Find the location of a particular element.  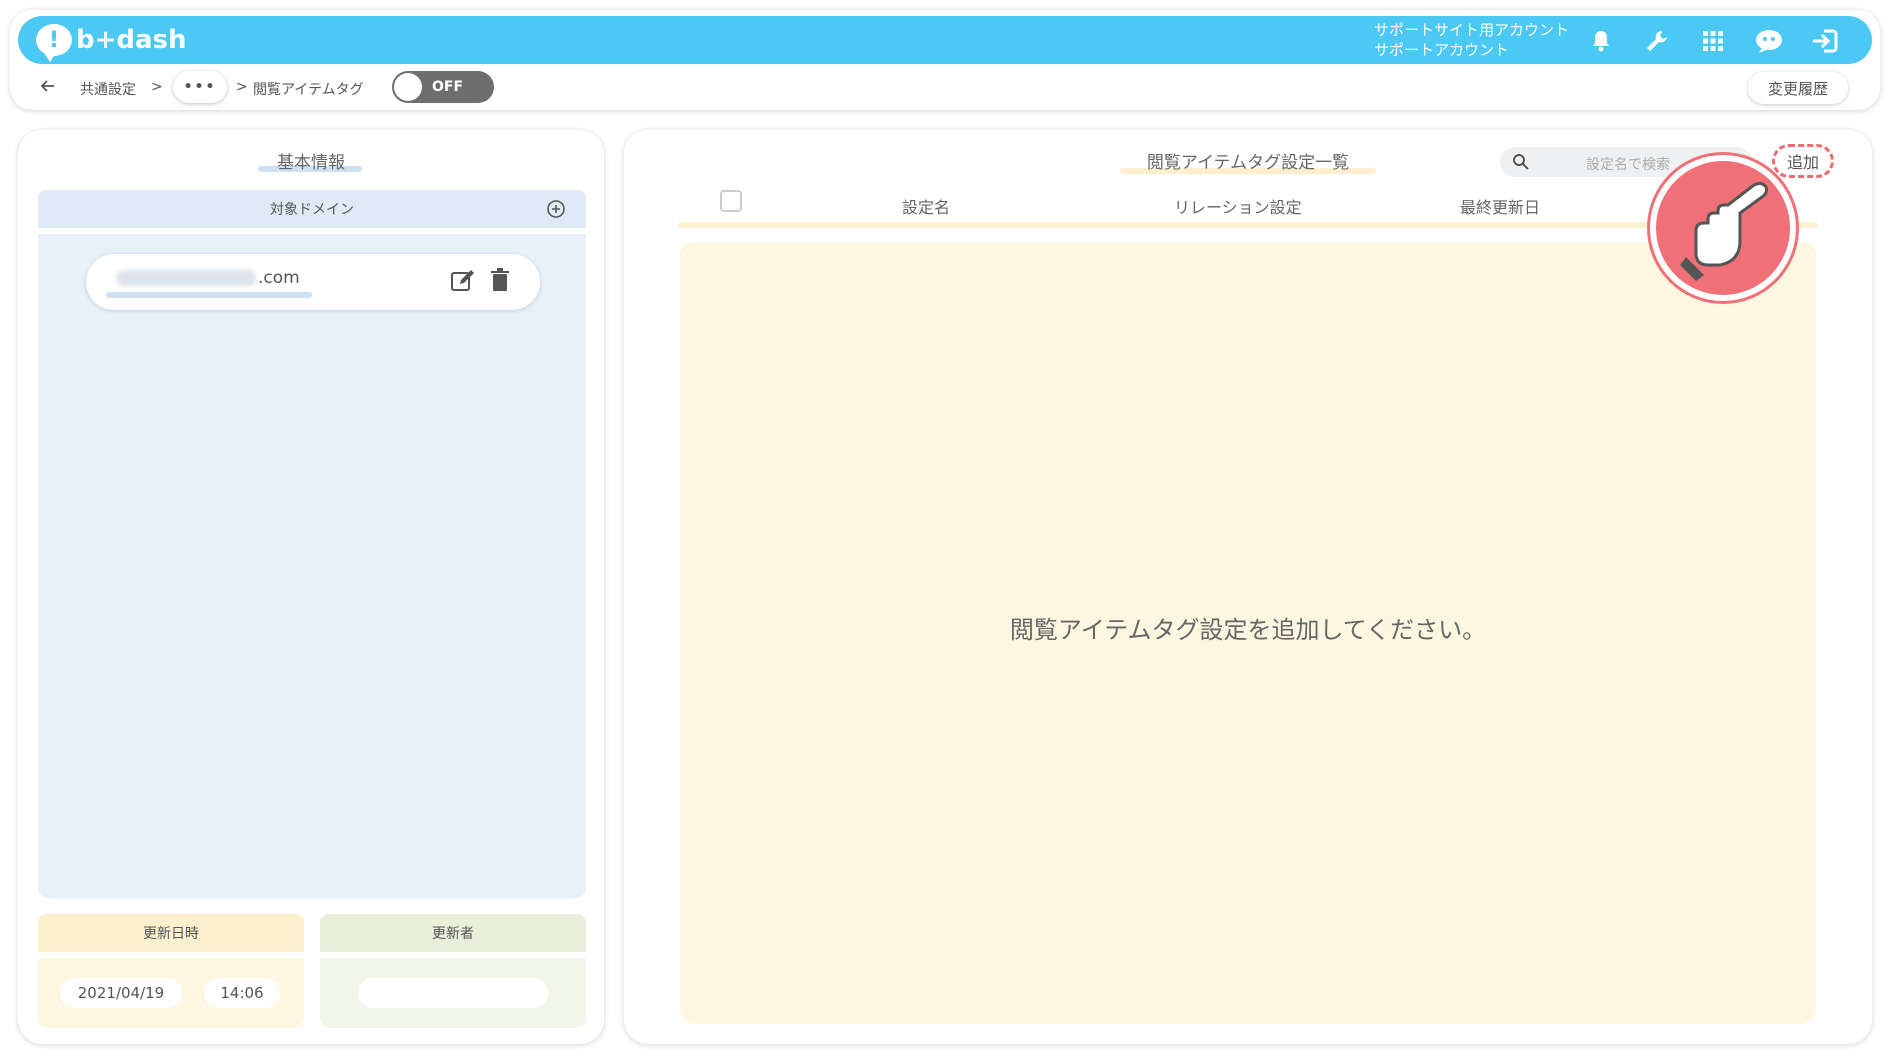

target-domain-label: 対象ドメイン is located at coordinates (312, 210).